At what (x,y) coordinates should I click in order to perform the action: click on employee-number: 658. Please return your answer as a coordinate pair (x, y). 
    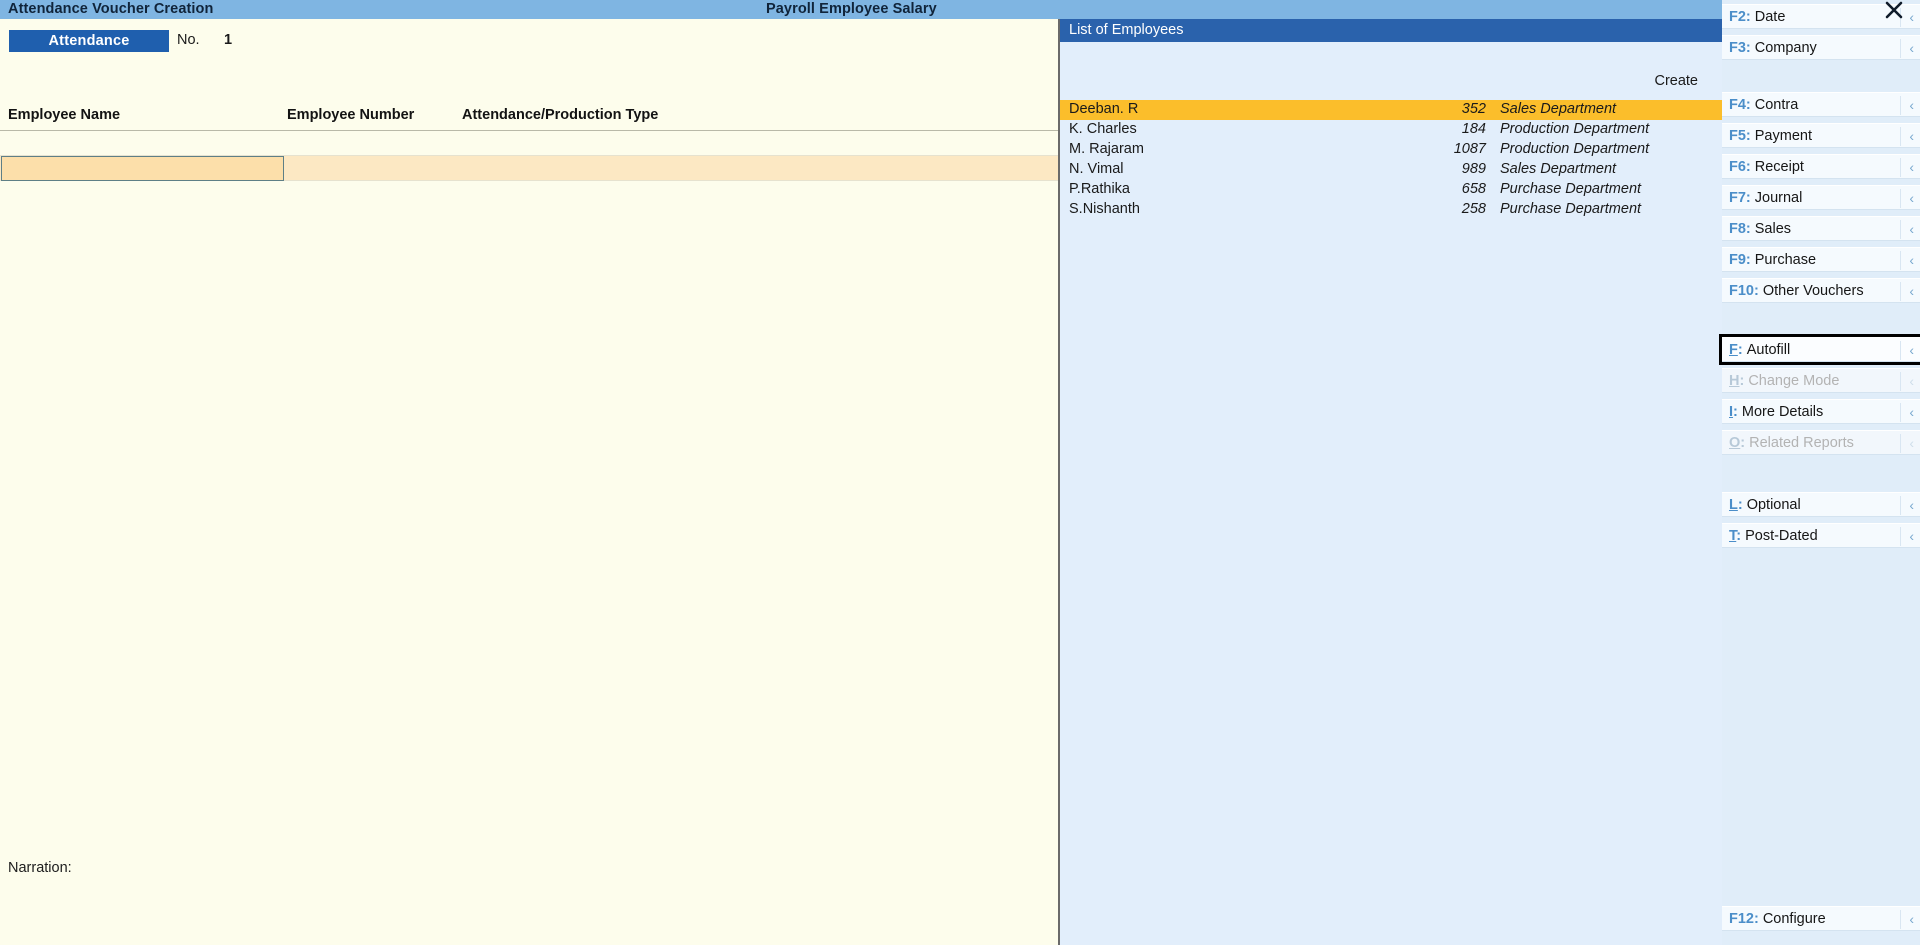
    Looking at the image, I should click on (1473, 189).